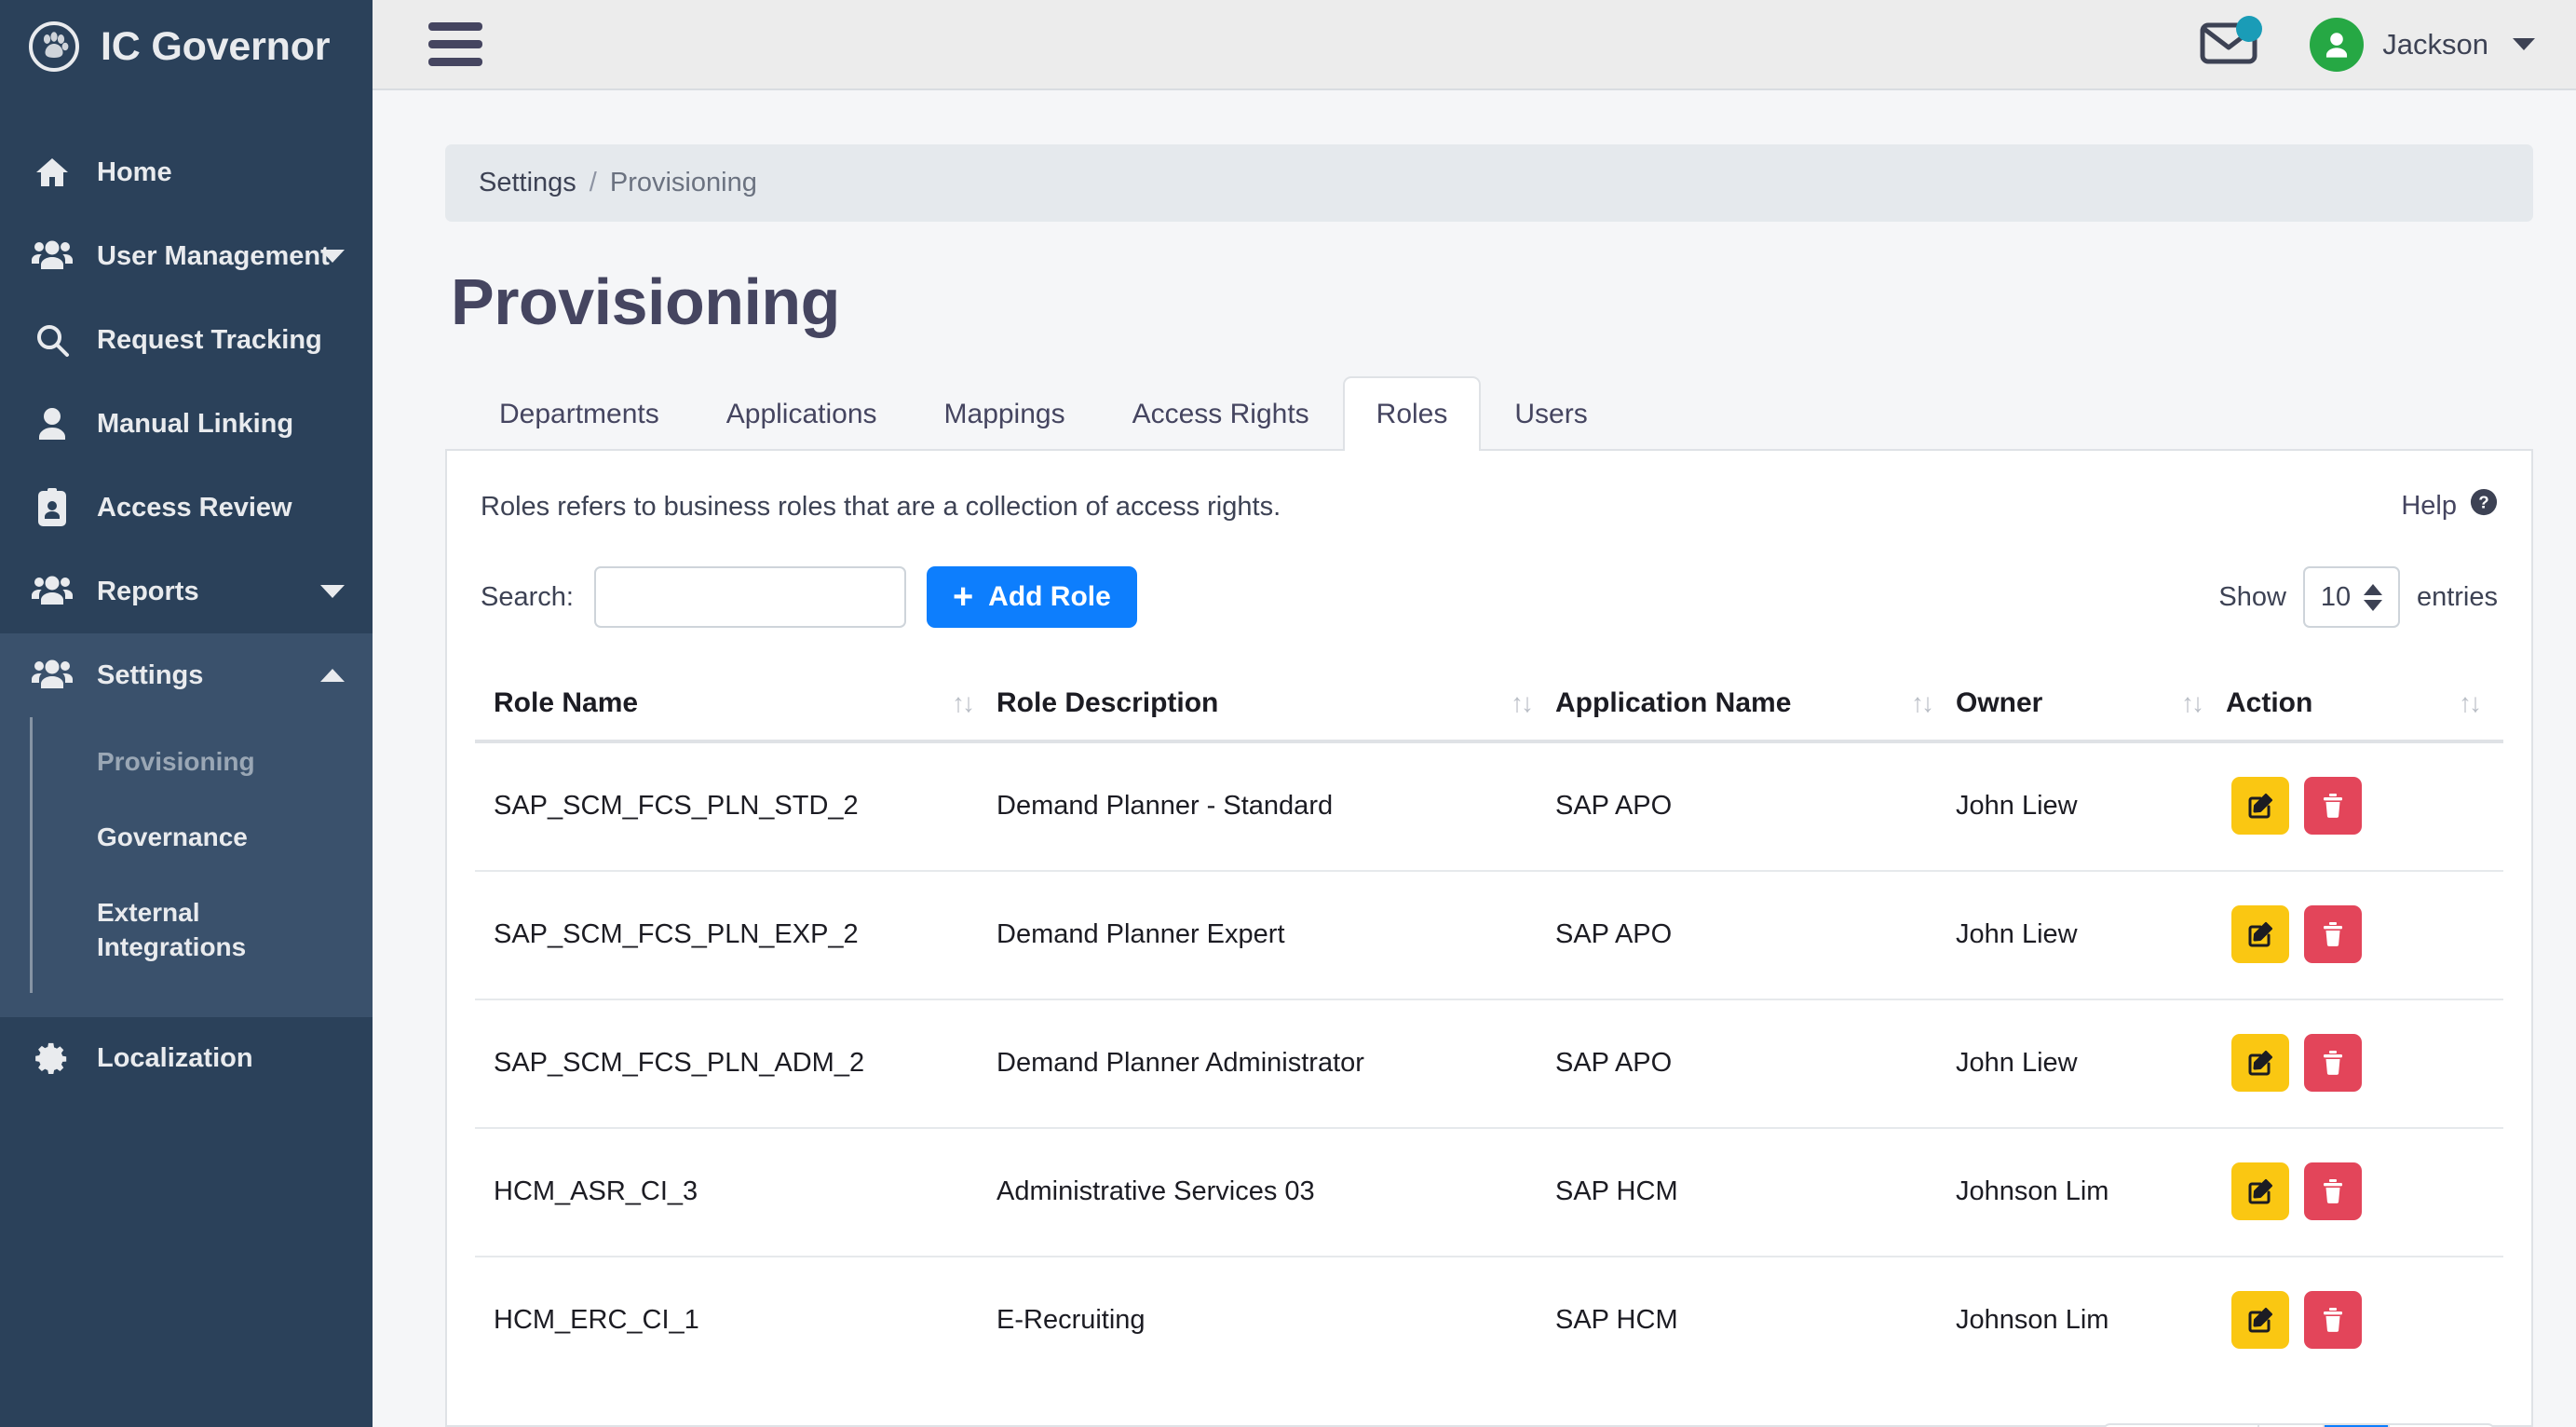 This screenshot has height=1427, width=2576. Describe the element at coordinates (52, 340) in the screenshot. I see `search-icon` at that location.